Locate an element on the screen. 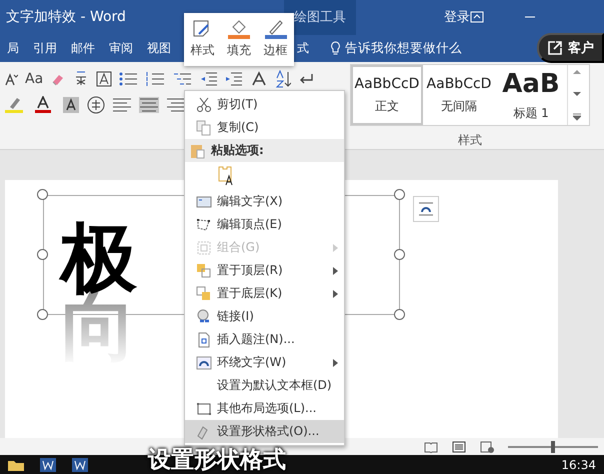 This screenshot has height=474, width=604. video-subtitle: 设置形状格式 is located at coordinates (217, 460).